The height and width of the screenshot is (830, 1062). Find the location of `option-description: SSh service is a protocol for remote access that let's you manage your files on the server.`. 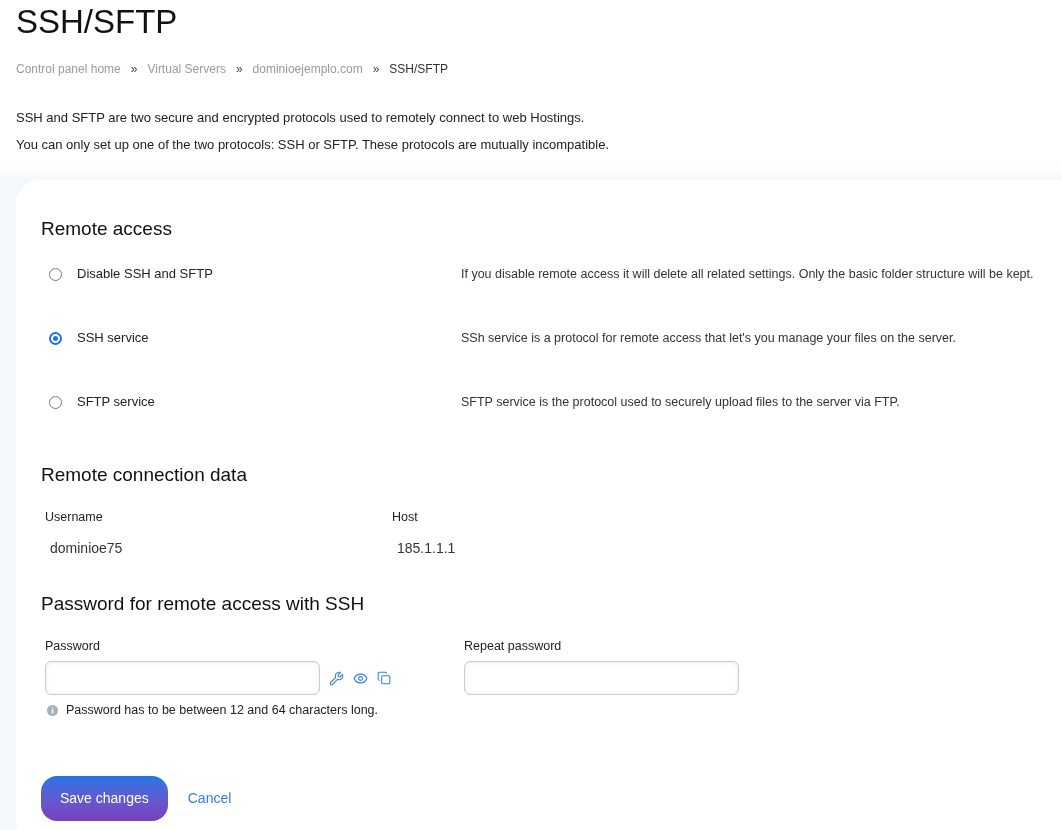

option-description: SSh service is a protocol for remote access that let's you manage your files on the server. is located at coordinates (708, 338).